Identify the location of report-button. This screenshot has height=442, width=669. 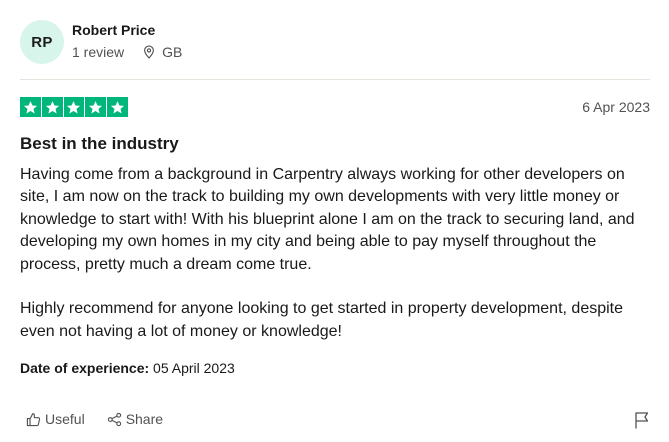
(642, 420).